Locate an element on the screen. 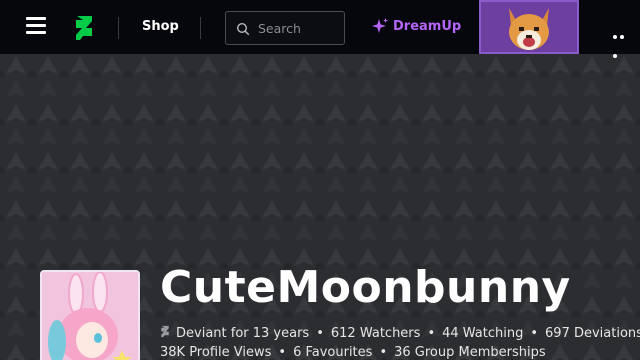 The width and height of the screenshot is (640, 360). fox-avatar-image is located at coordinates (529, 27).